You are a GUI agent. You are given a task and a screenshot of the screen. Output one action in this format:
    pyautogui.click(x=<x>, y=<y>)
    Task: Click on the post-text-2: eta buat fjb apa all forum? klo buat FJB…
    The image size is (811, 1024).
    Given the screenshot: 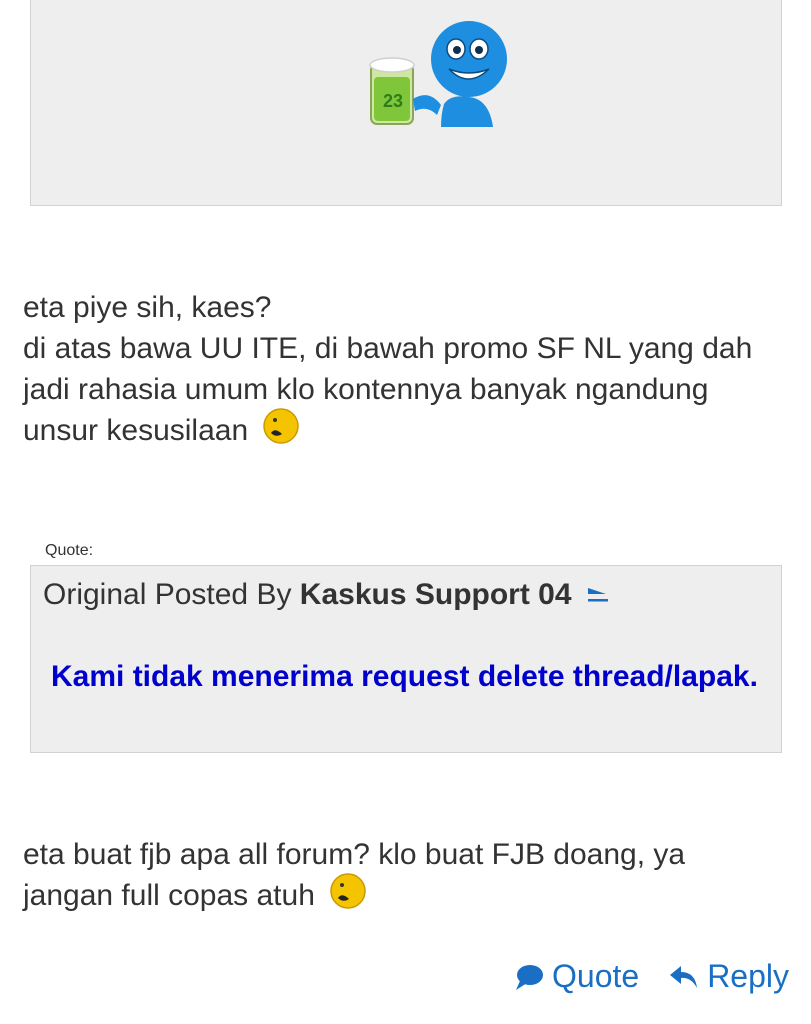 What is the action you would take?
    pyautogui.click(x=410, y=875)
    